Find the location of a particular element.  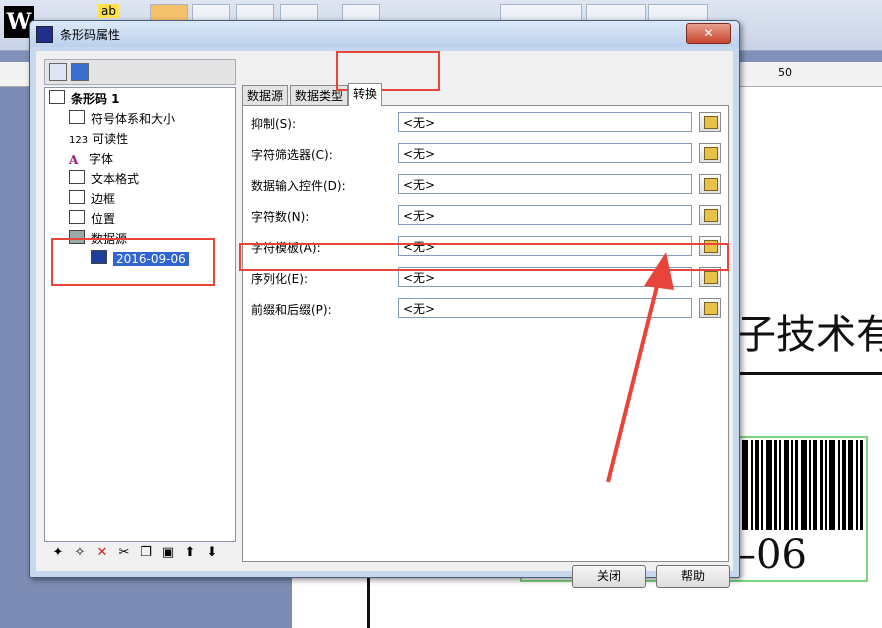

paste-icon: ▣ is located at coordinates (168, 553).